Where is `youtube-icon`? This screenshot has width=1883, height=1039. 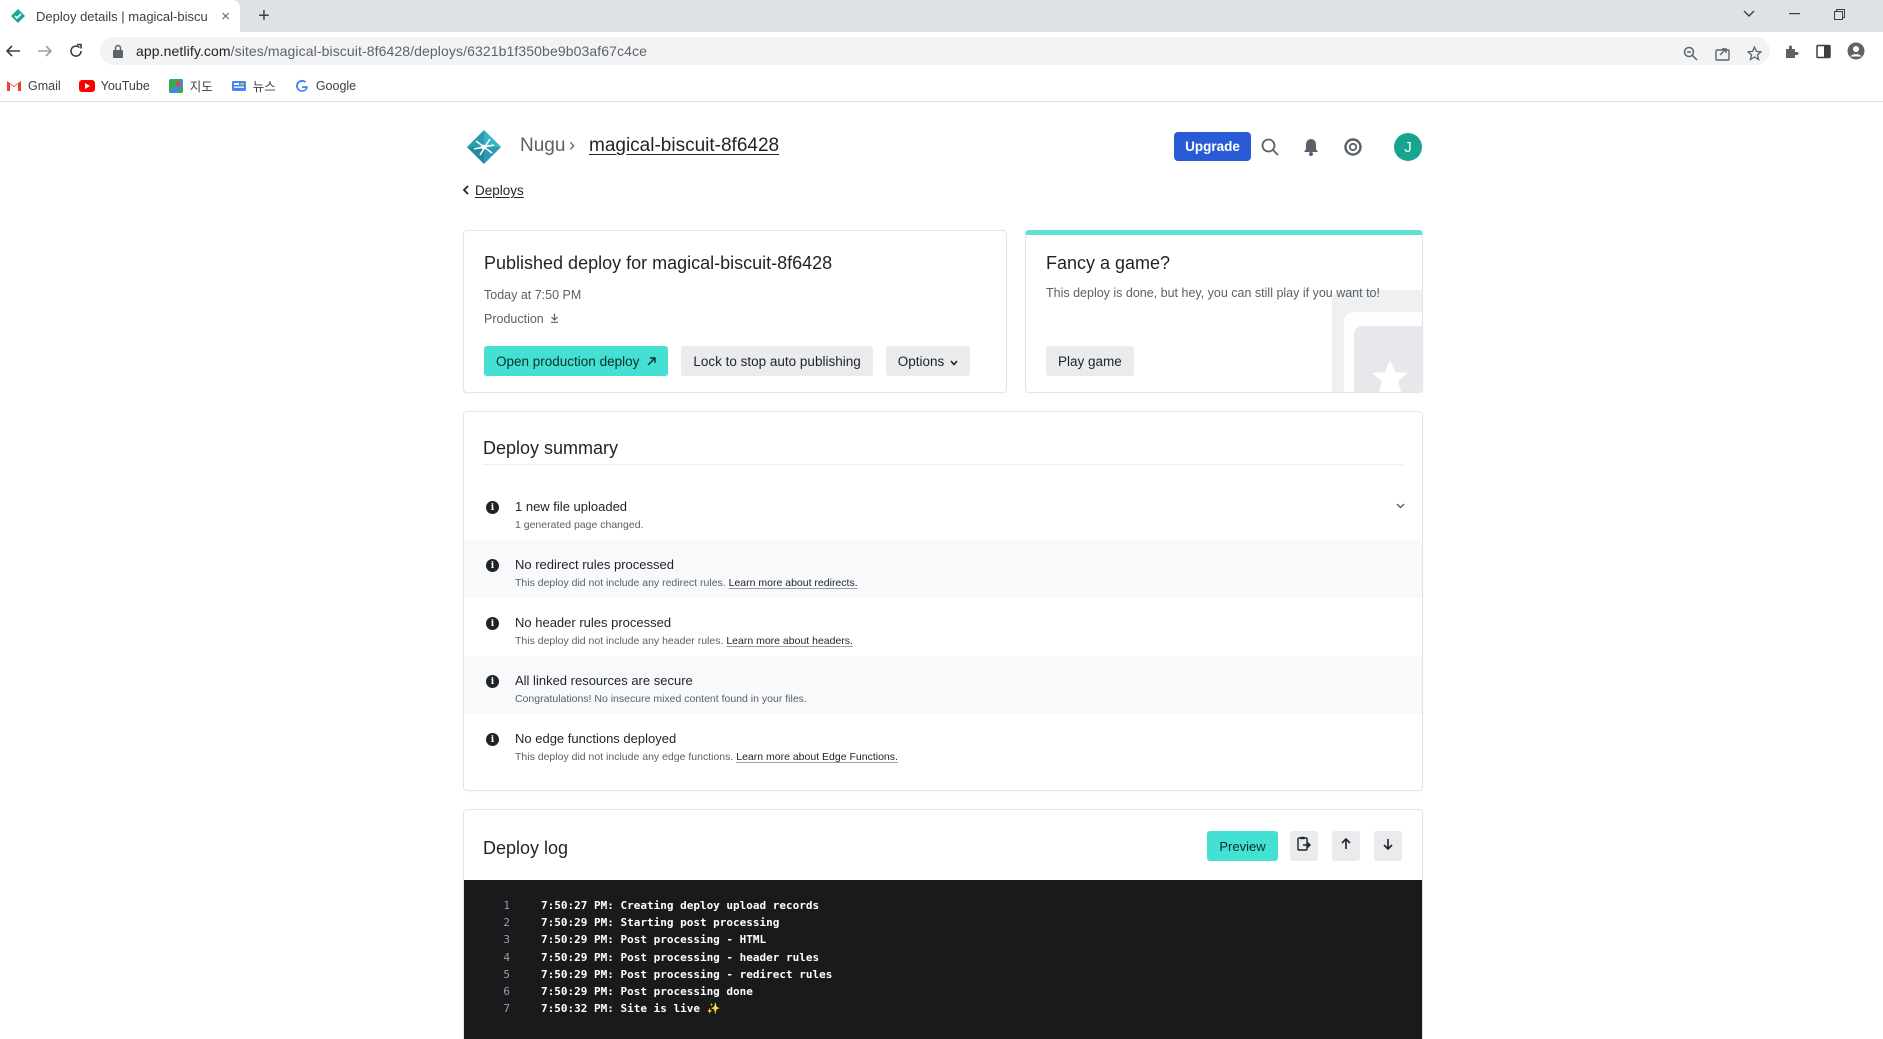
youtube-icon is located at coordinates (86, 86).